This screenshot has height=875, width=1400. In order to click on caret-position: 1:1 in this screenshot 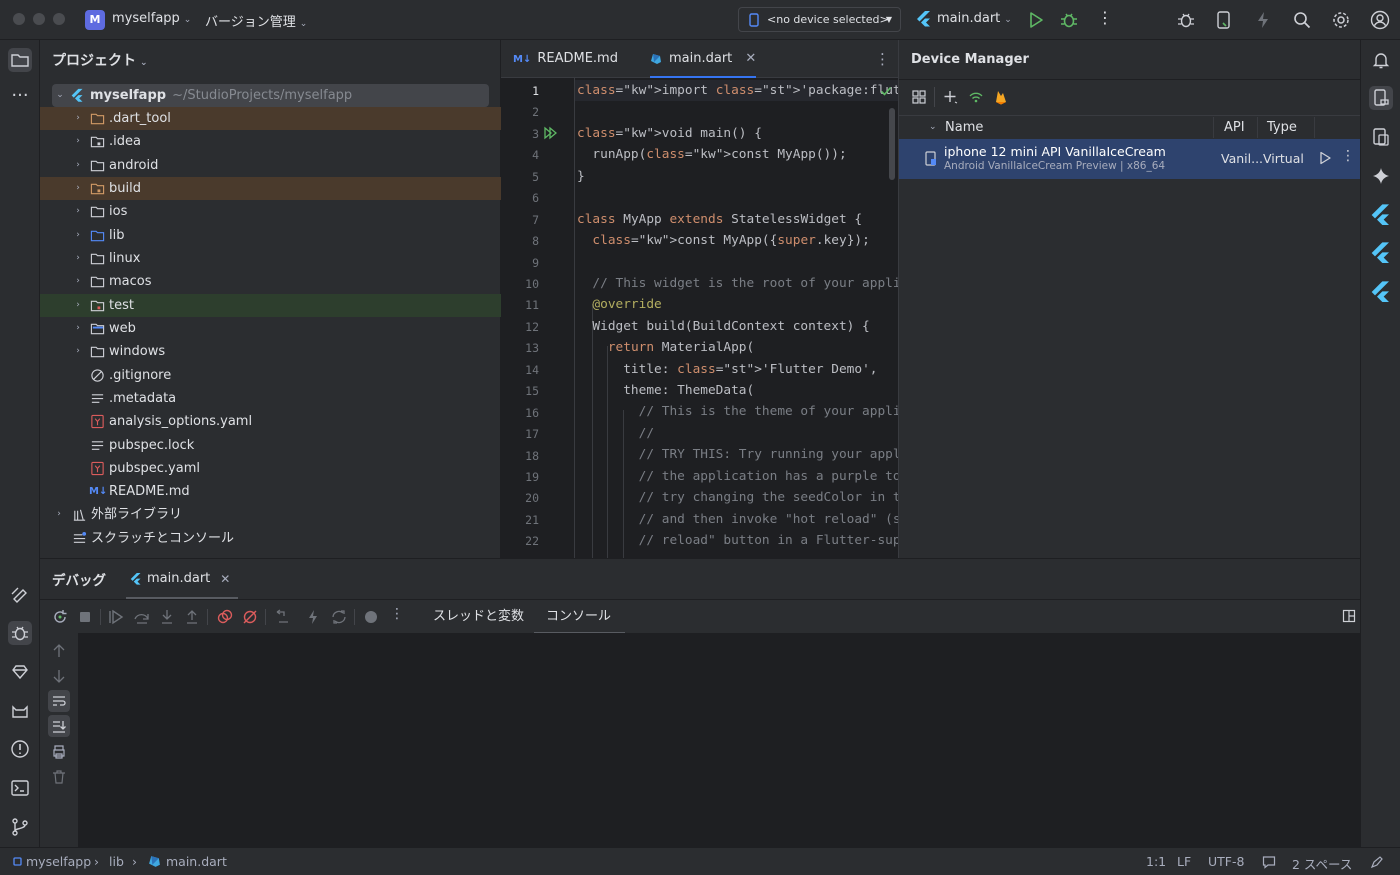, I will do `click(1156, 861)`.